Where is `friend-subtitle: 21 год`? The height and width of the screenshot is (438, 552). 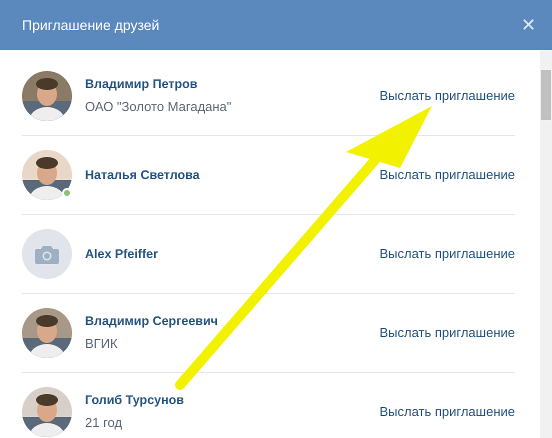
friend-subtitle: 21 год is located at coordinates (103, 423).